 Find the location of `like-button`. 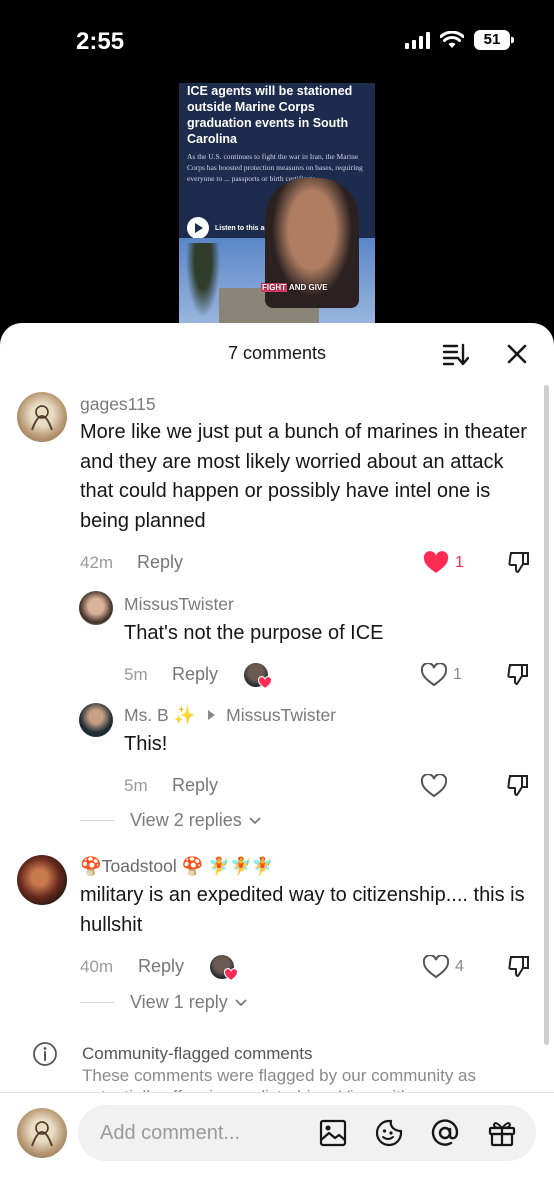

like-button is located at coordinates (434, 786).